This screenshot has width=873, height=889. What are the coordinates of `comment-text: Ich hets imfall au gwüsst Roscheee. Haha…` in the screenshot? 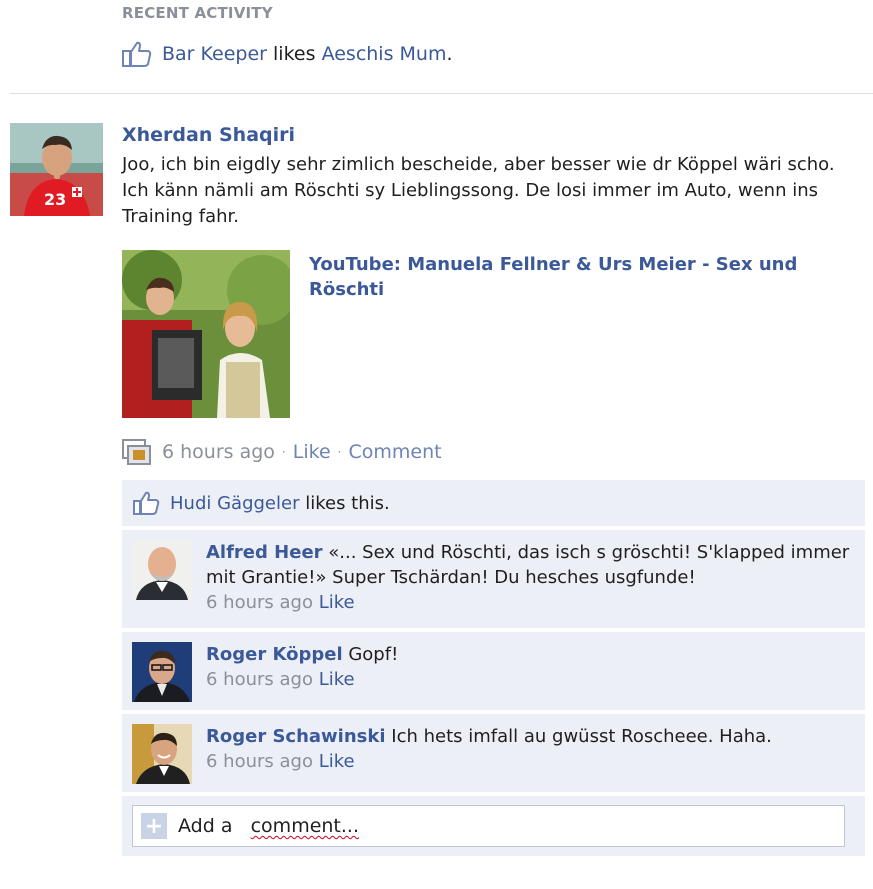 It's located at (581, 736).